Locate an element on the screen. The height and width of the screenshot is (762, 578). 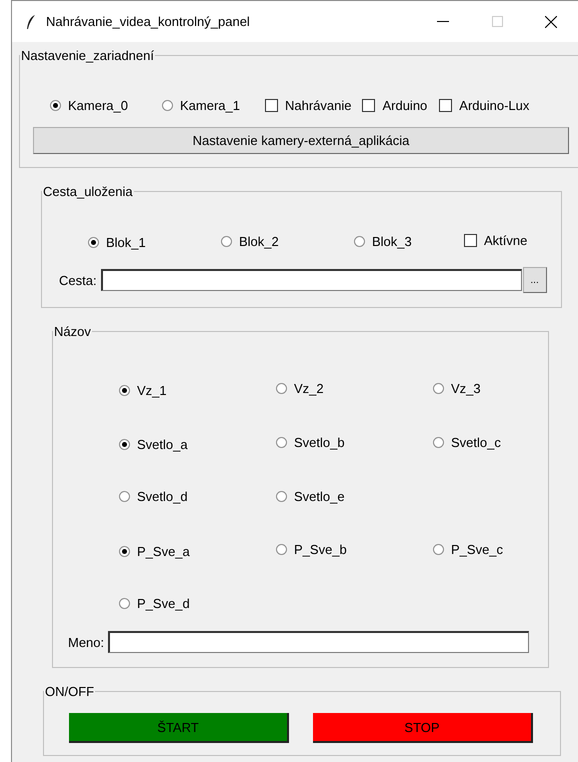
radio-button: Blok_1 is located at coordinates (117, 242).